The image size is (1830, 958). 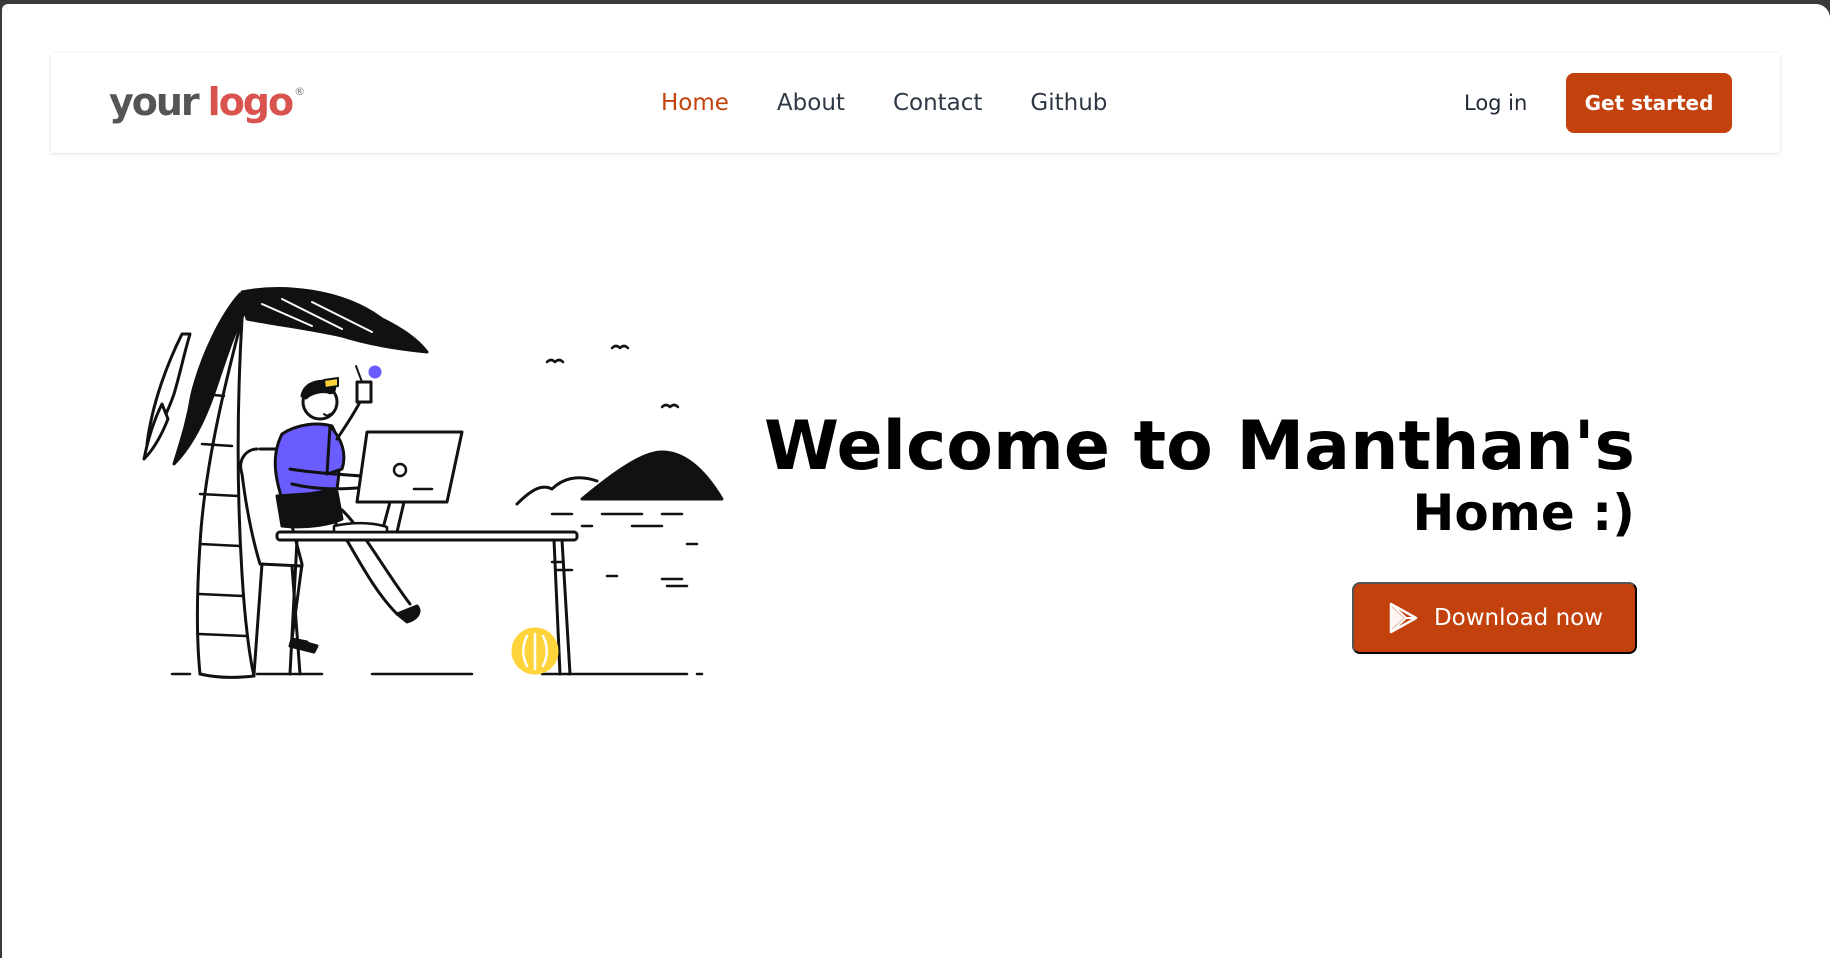 I want to click on get-started-button: Get started, so click(x=1649, y=103).